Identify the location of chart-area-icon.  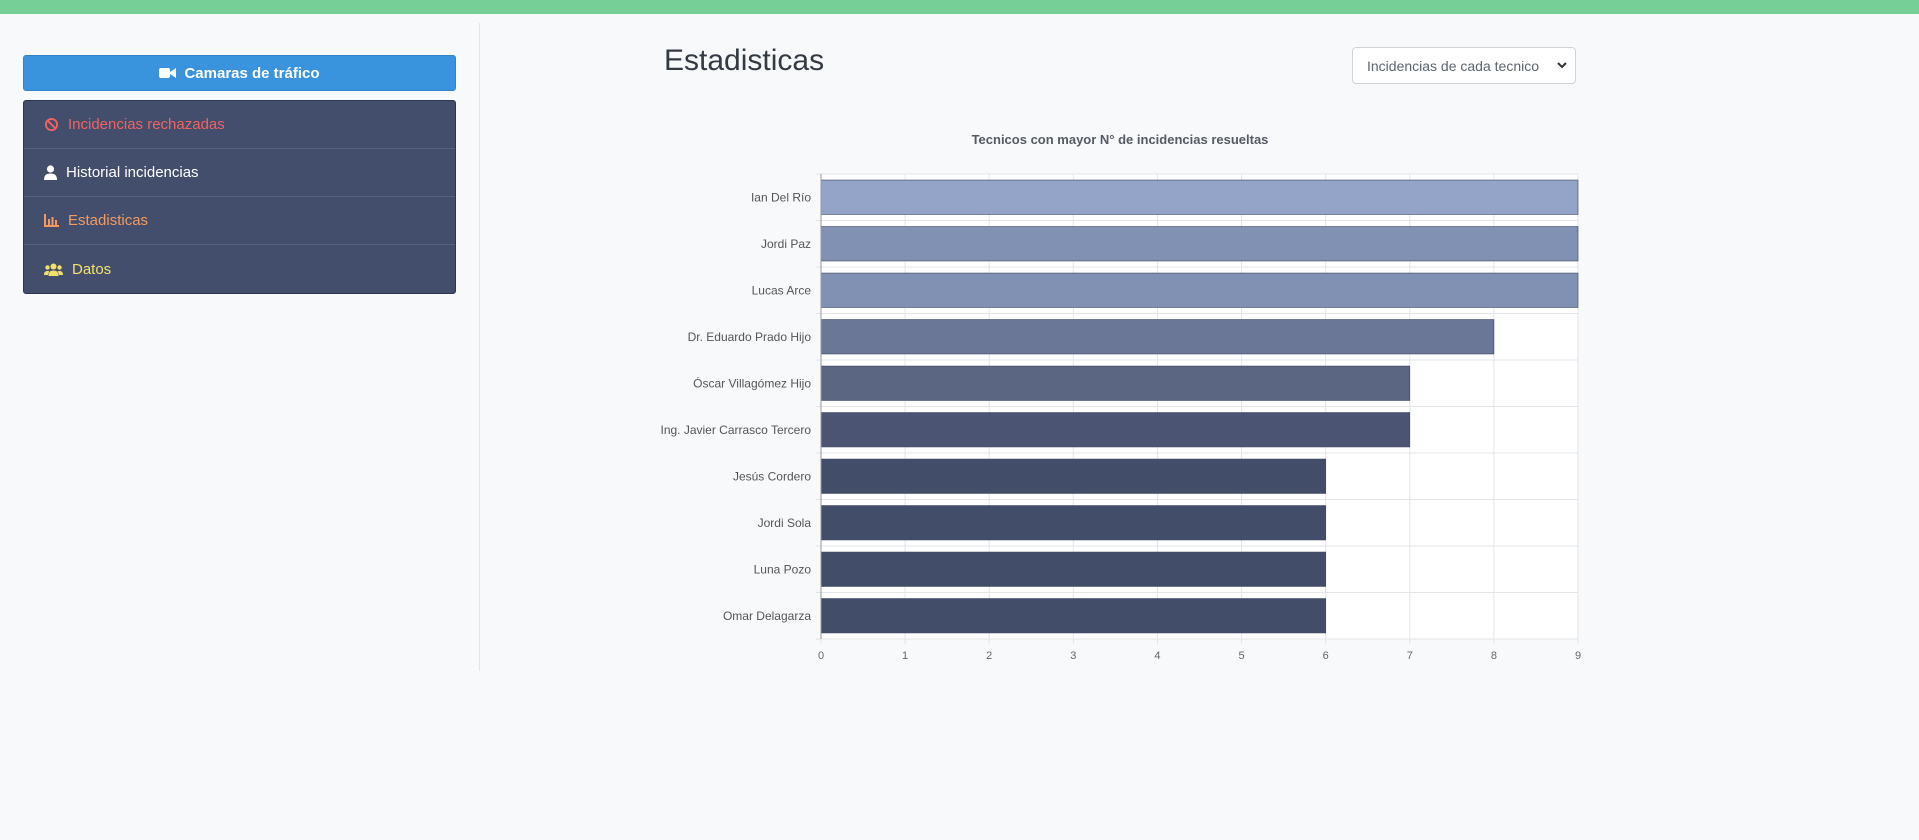
(51, 220).